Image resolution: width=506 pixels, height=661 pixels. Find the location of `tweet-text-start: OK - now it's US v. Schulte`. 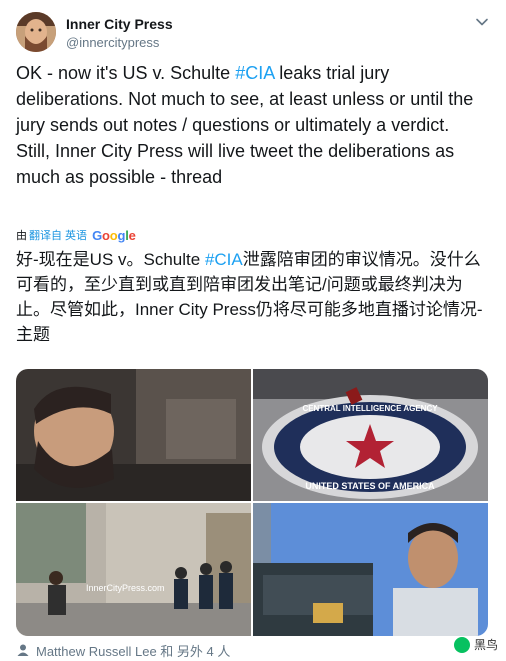

tweet-text-start: OK - now it's US v. Schulte is located at coordinates (126, 73).